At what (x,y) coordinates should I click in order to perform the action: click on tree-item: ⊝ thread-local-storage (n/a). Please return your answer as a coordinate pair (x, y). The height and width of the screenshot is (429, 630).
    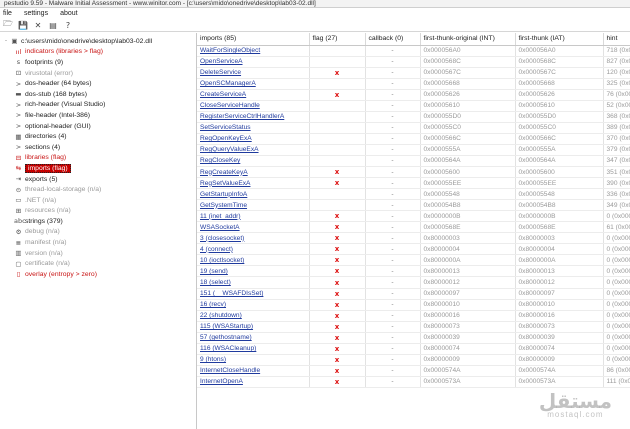
    Looking at the image, I should click on (98, 189).